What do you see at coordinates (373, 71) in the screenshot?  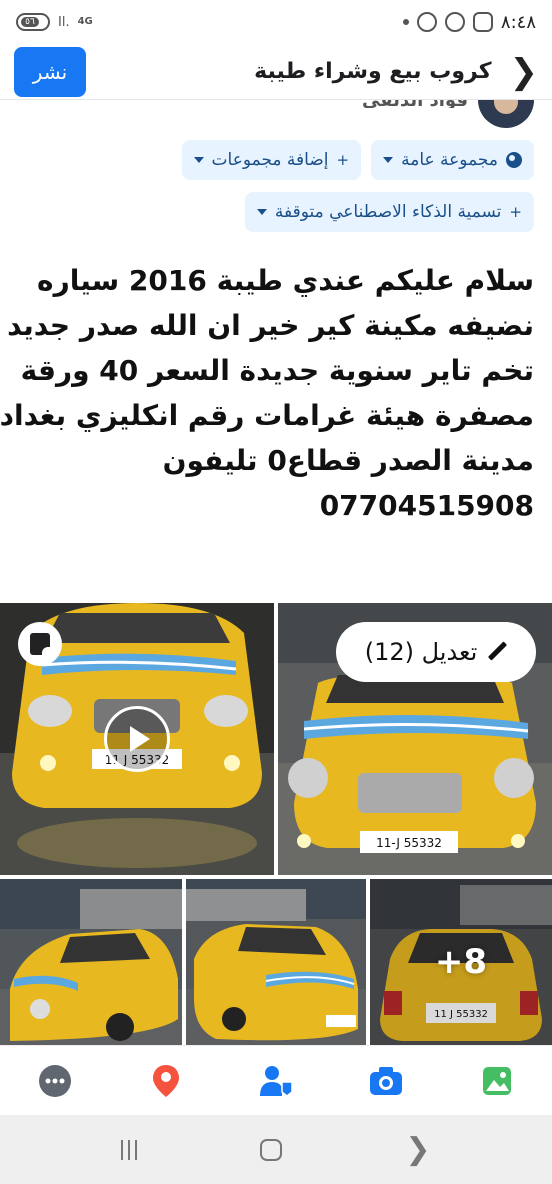 I see `page-title: كروب بيع وشراء طيبة` at bounding box center [373, 71].